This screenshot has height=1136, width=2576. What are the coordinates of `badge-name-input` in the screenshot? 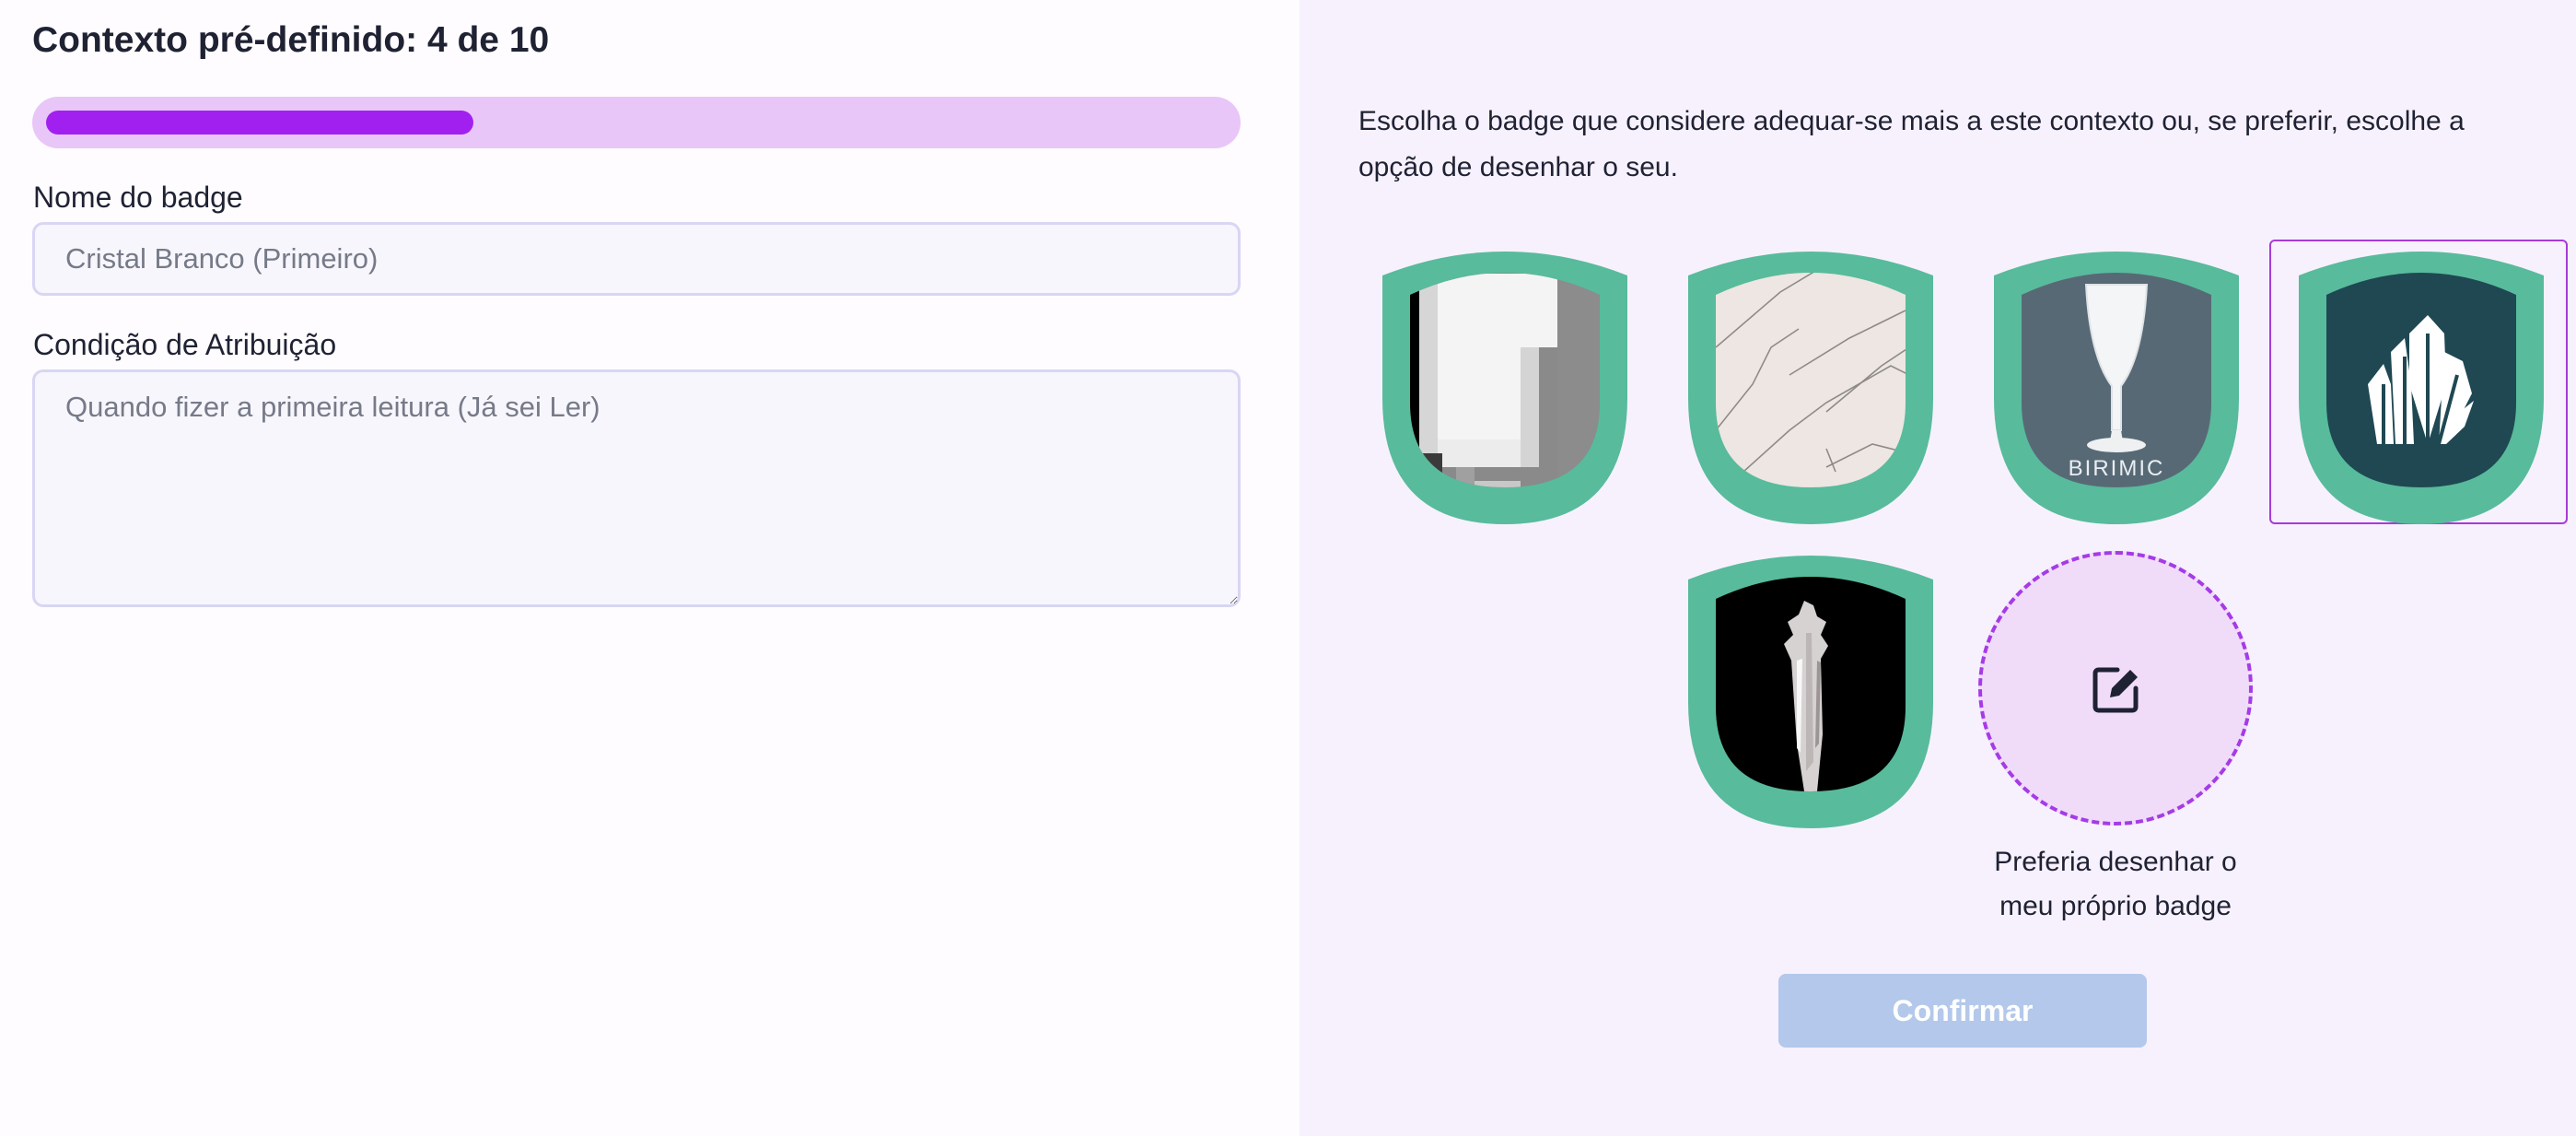 It's located at (636, 259).